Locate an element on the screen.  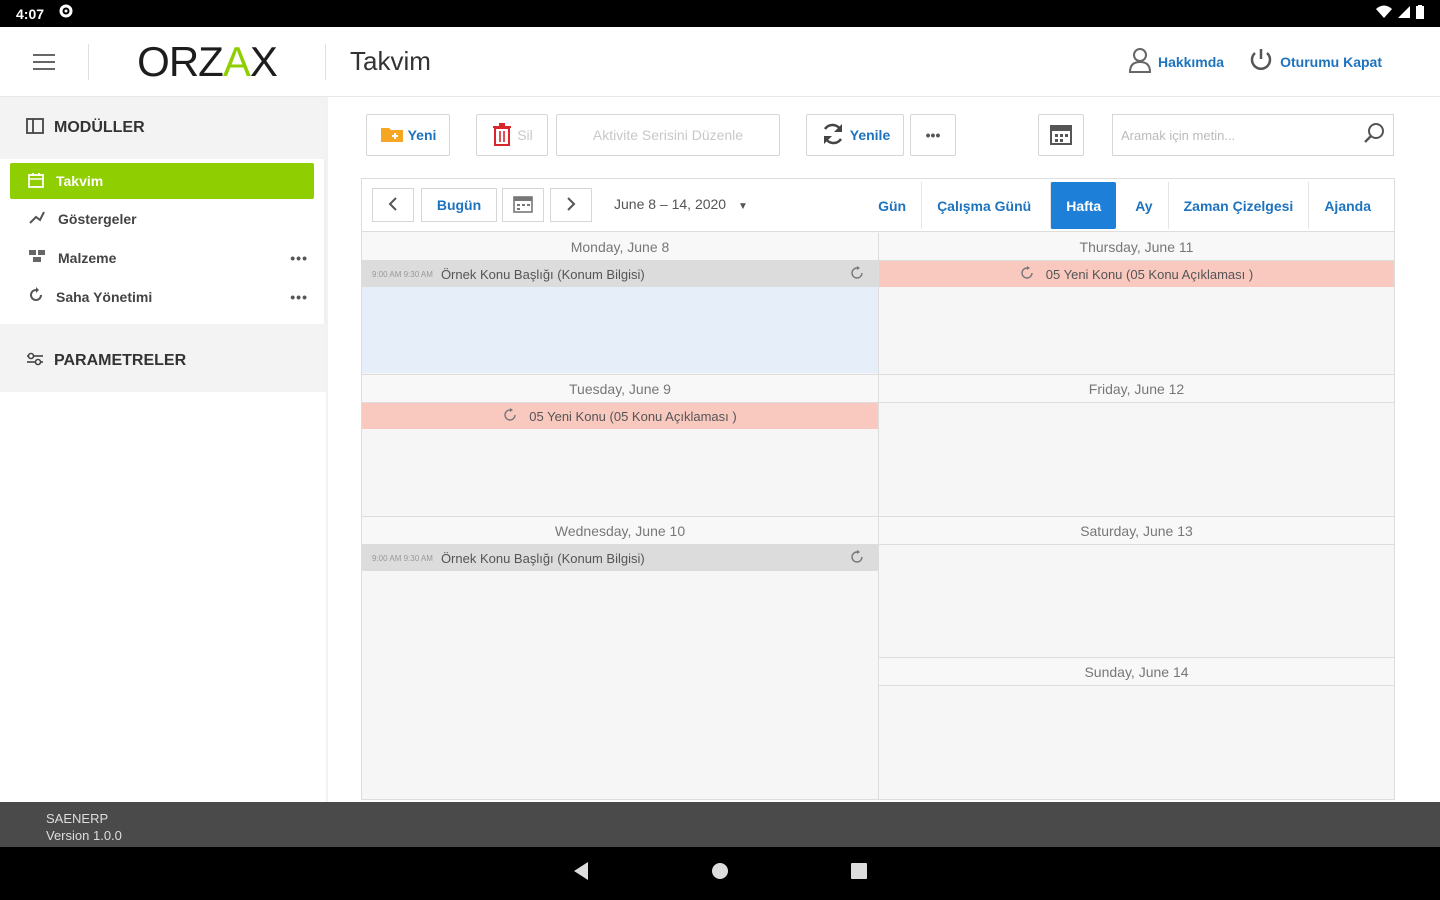
prev-button is located at coordinates (393, 205).